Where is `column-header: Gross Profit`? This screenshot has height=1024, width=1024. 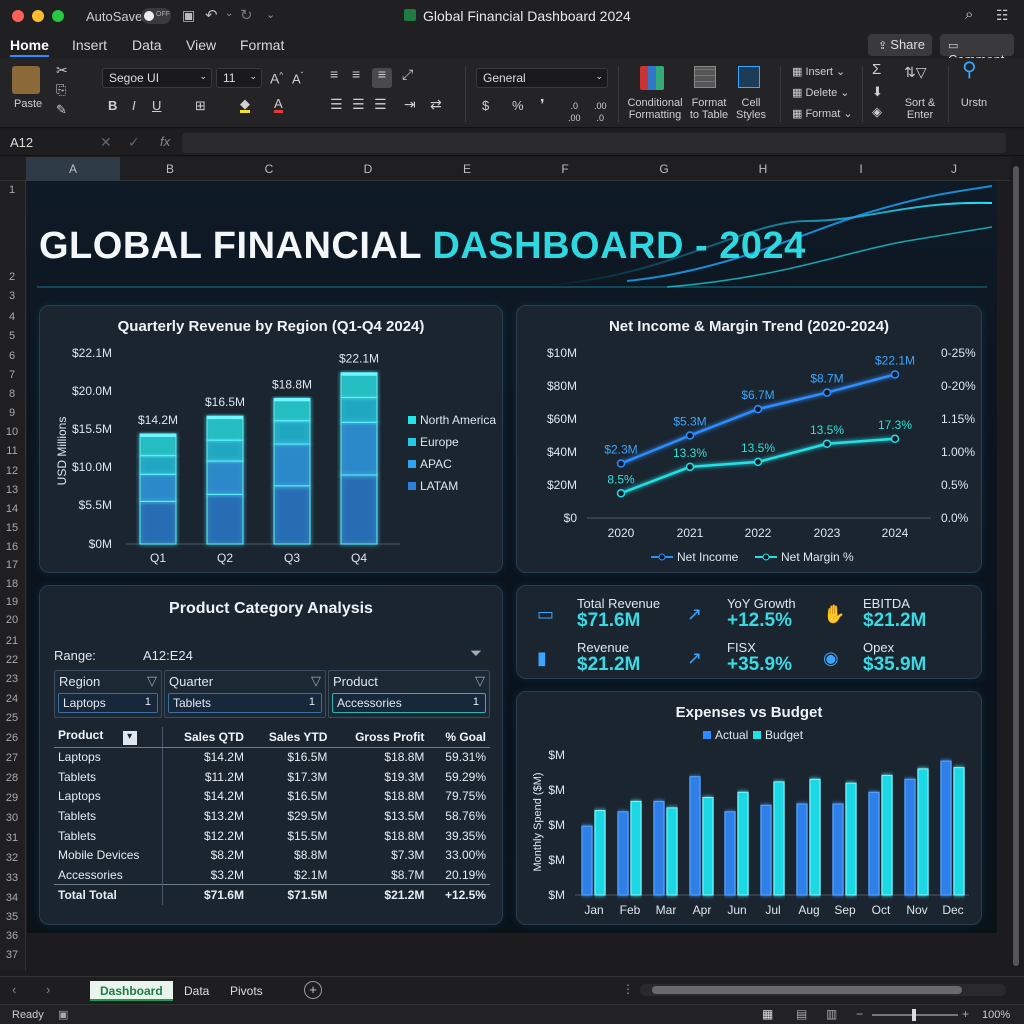
column-header: Gross Profit is located at coordinates (380, 737).